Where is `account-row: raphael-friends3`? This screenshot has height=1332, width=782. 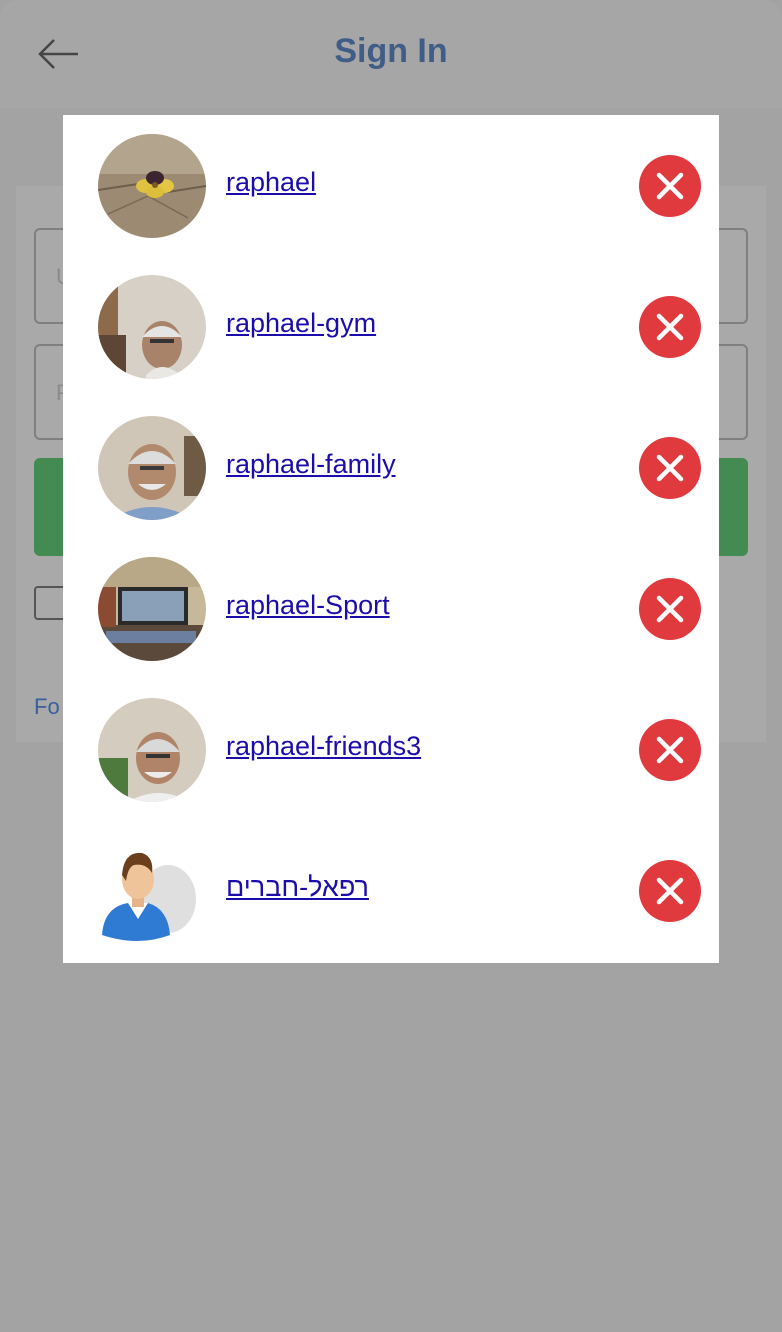
account-row: raphael-friends3 is located at coordinates (391, 749).